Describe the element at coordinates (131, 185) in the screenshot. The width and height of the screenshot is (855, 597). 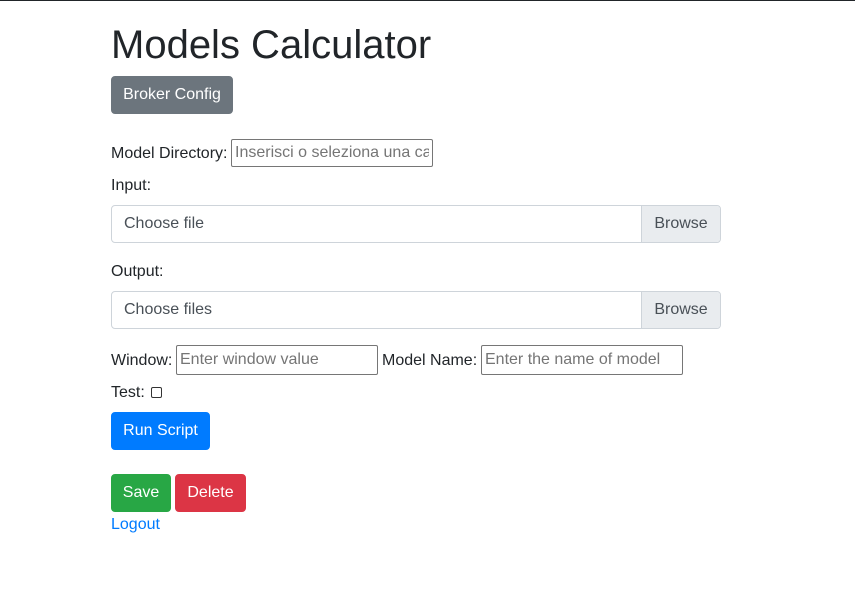
I see `input-label: Input:` at that location.